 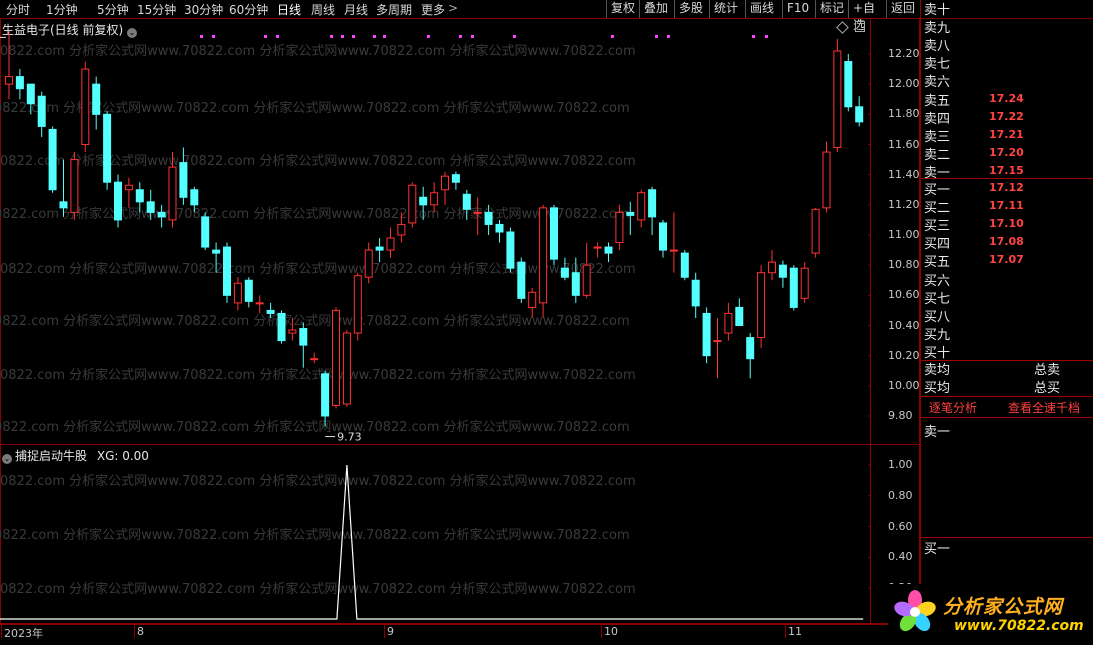 What do you see at coordinates (289, 9) in the screenshot?
I see `period-tab-6: 日线` at bounding box center [289, 9].